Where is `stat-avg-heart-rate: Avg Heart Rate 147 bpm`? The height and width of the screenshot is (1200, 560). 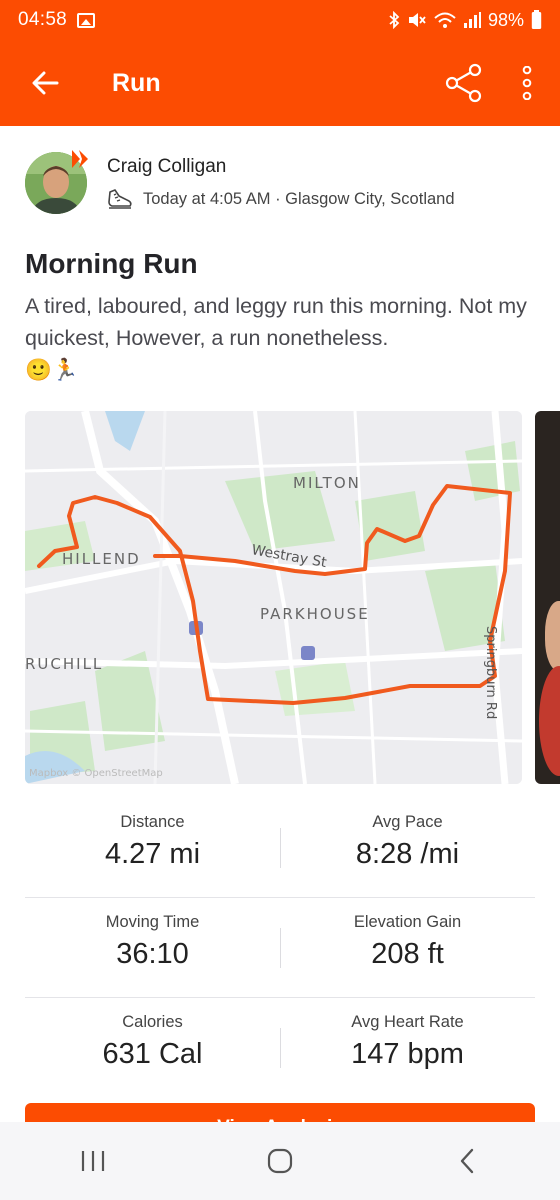
stat-avg-heart-rate: Avg Heart Rate 147 bpm is located at coordinates (407, 1048).